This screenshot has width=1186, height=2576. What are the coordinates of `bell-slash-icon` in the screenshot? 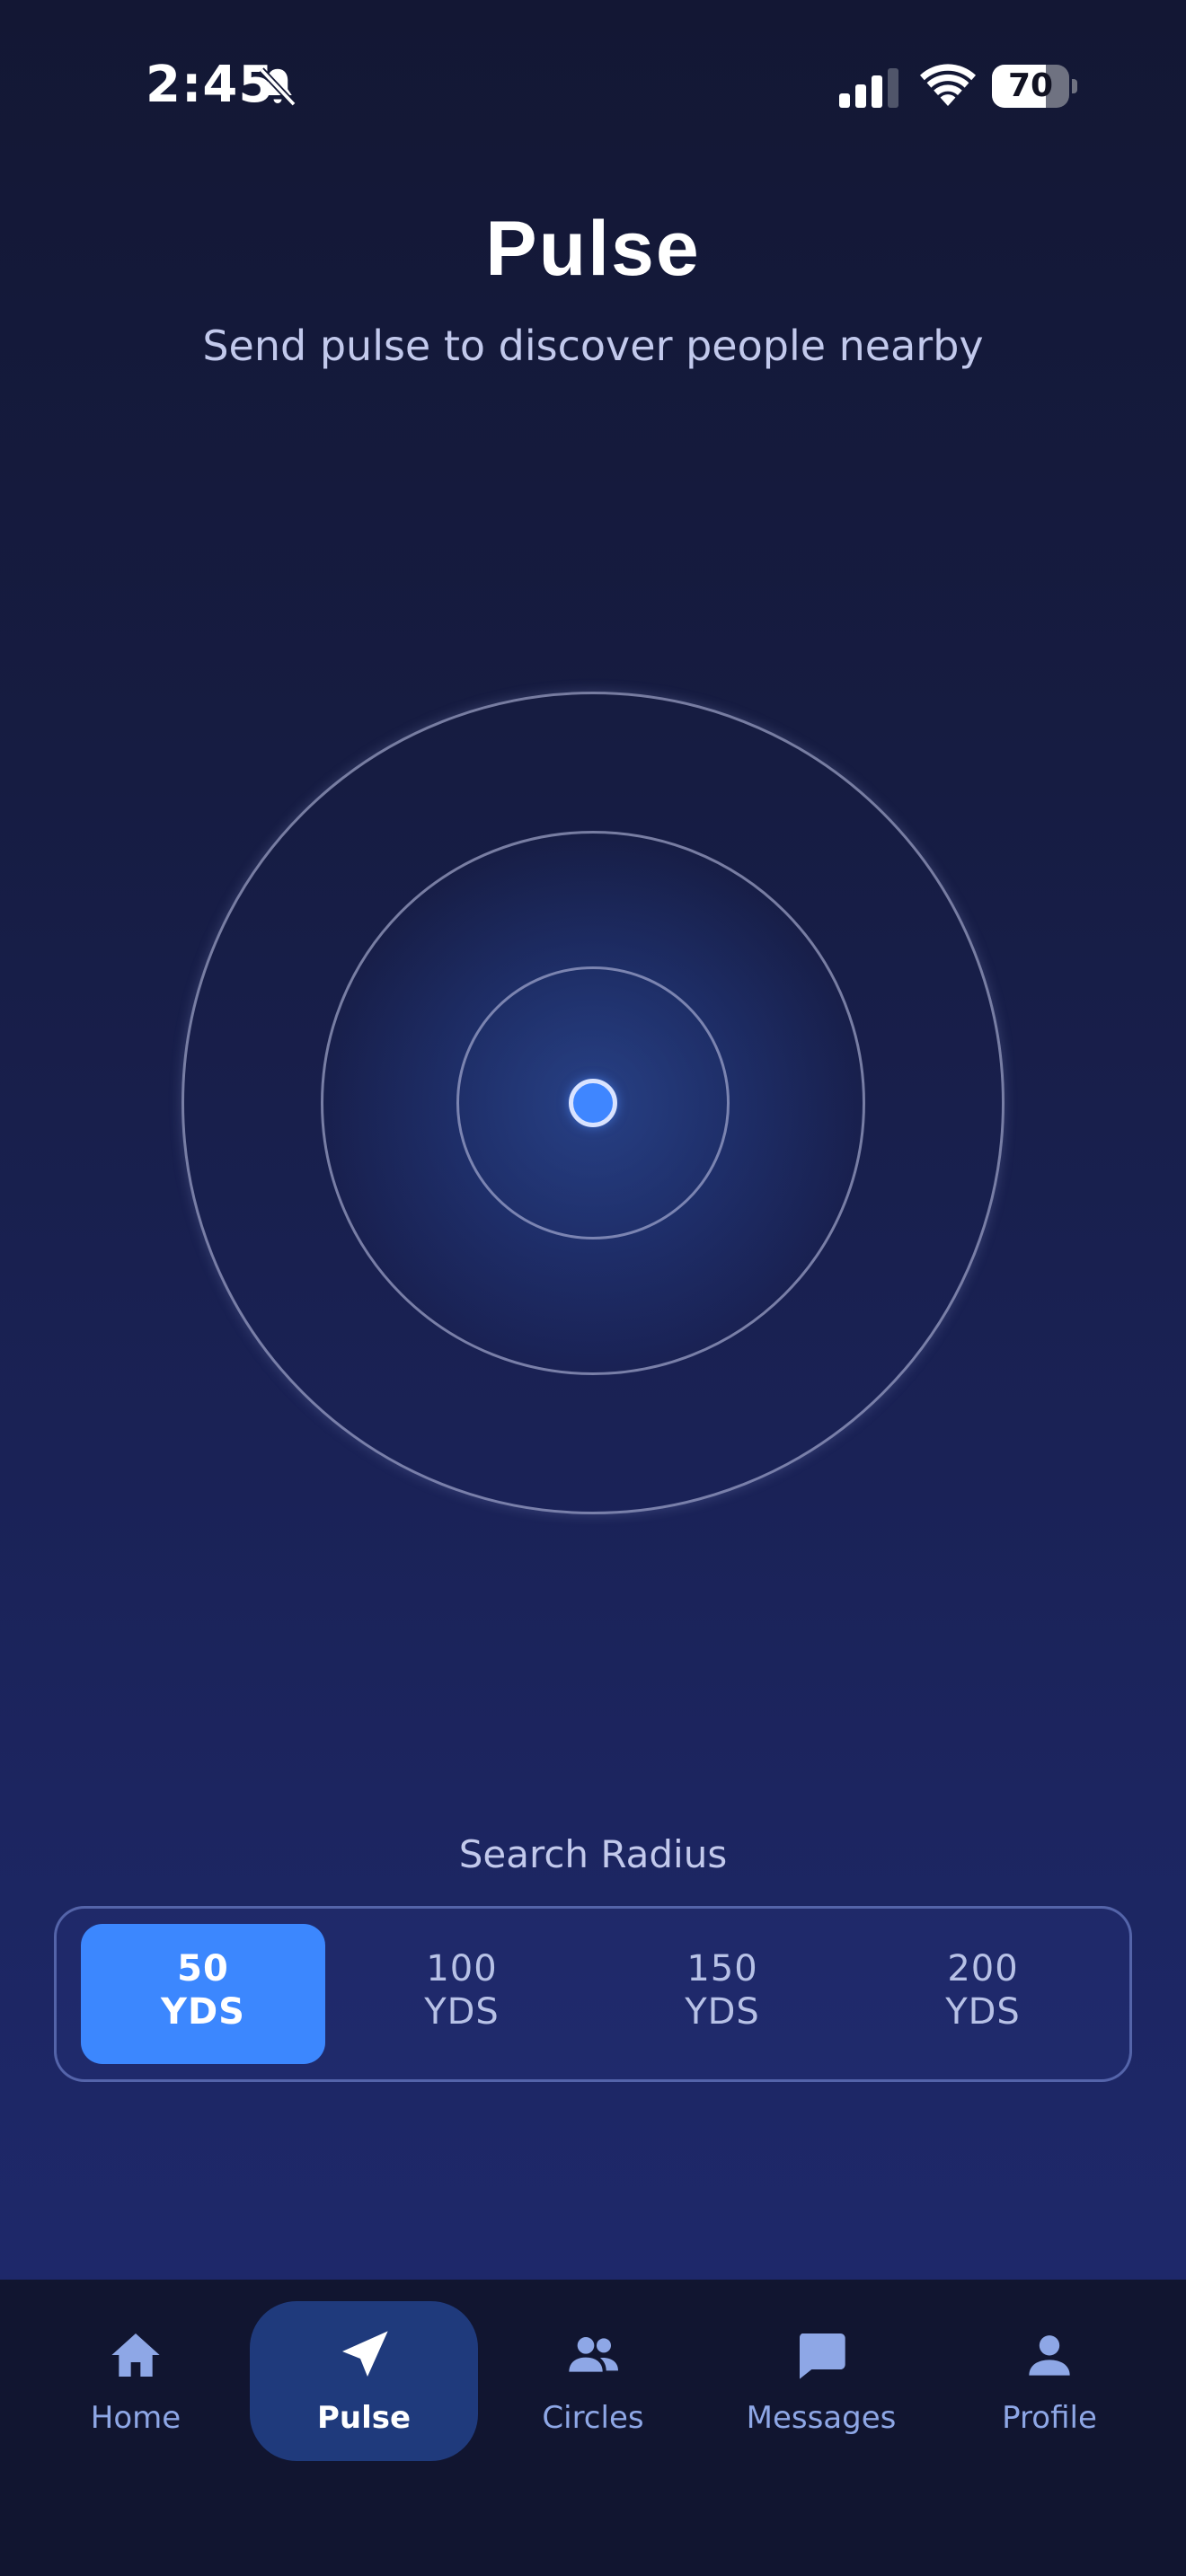 It's located at (277, 87).